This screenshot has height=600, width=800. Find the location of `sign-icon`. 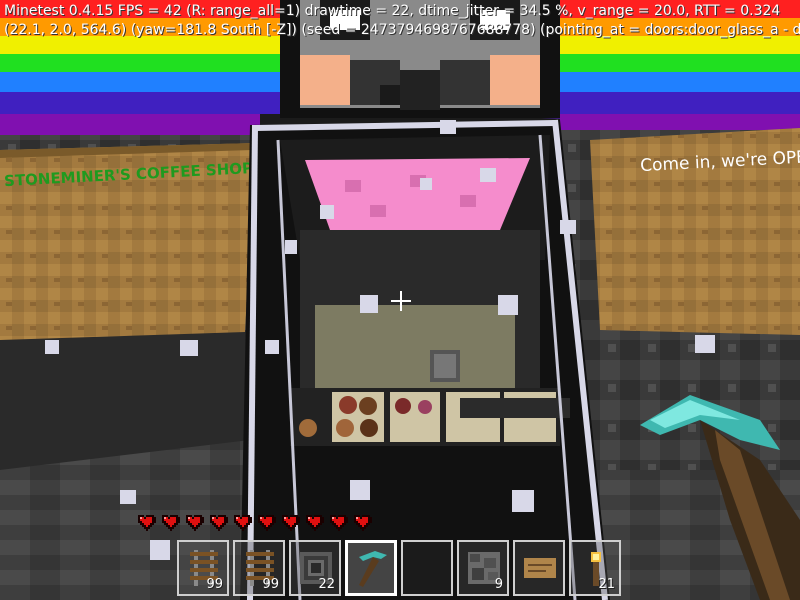

sign-icon is located at coordinates (540, 568).